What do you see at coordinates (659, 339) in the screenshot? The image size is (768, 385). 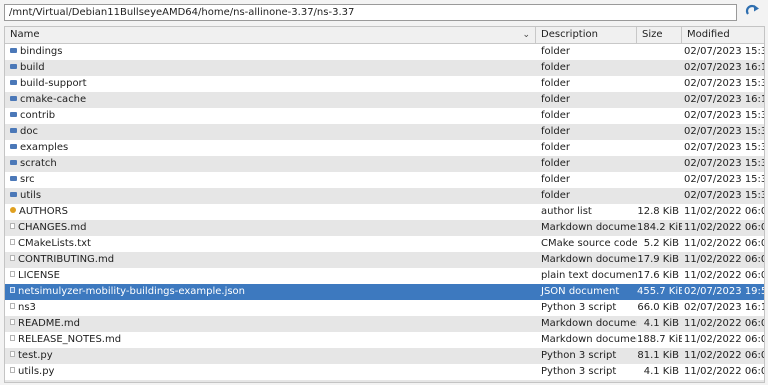 I see `file-size: 188.7 KiB` at bounding box center [659, 339].